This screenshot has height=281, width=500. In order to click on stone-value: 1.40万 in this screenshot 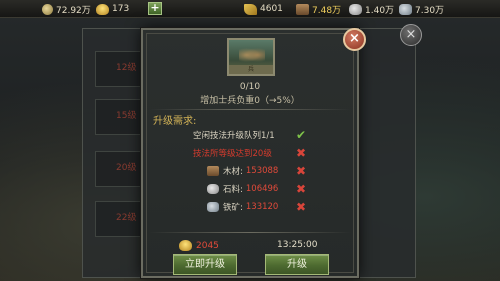, I will do `click(380, 10)`.